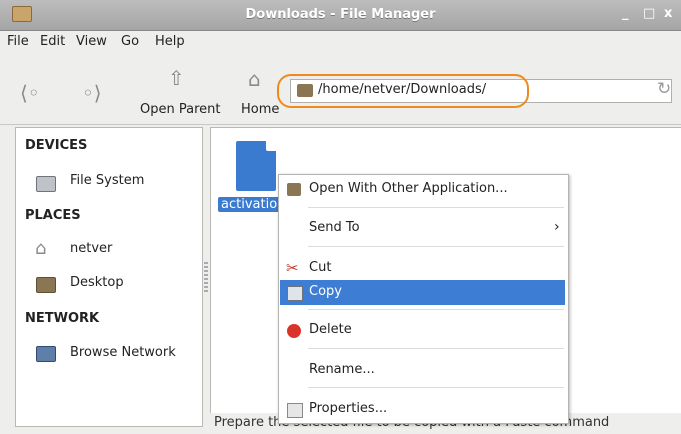 The width and height of the screenshot is (681, 434). Describe the element at coordinates (123, 352) in the screenshot. I see `sidebar-item-browse-network: Browse Network` at that location.